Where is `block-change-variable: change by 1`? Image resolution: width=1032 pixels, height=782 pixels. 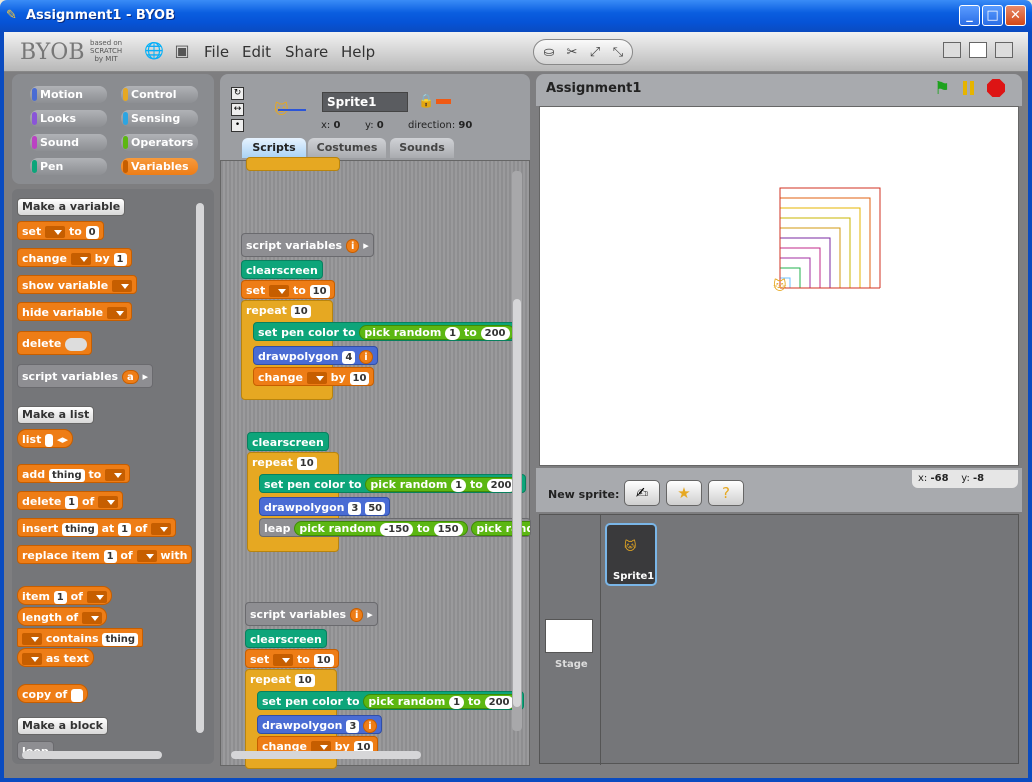 block-change-variable: change by 1 is located at coordinates (74, 257).